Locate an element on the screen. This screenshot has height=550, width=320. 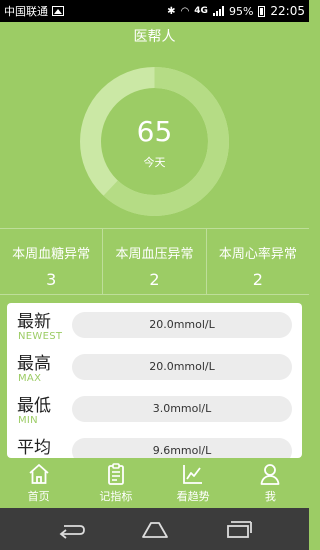
tab-label: 首页 is located at coordinates (38, 496).